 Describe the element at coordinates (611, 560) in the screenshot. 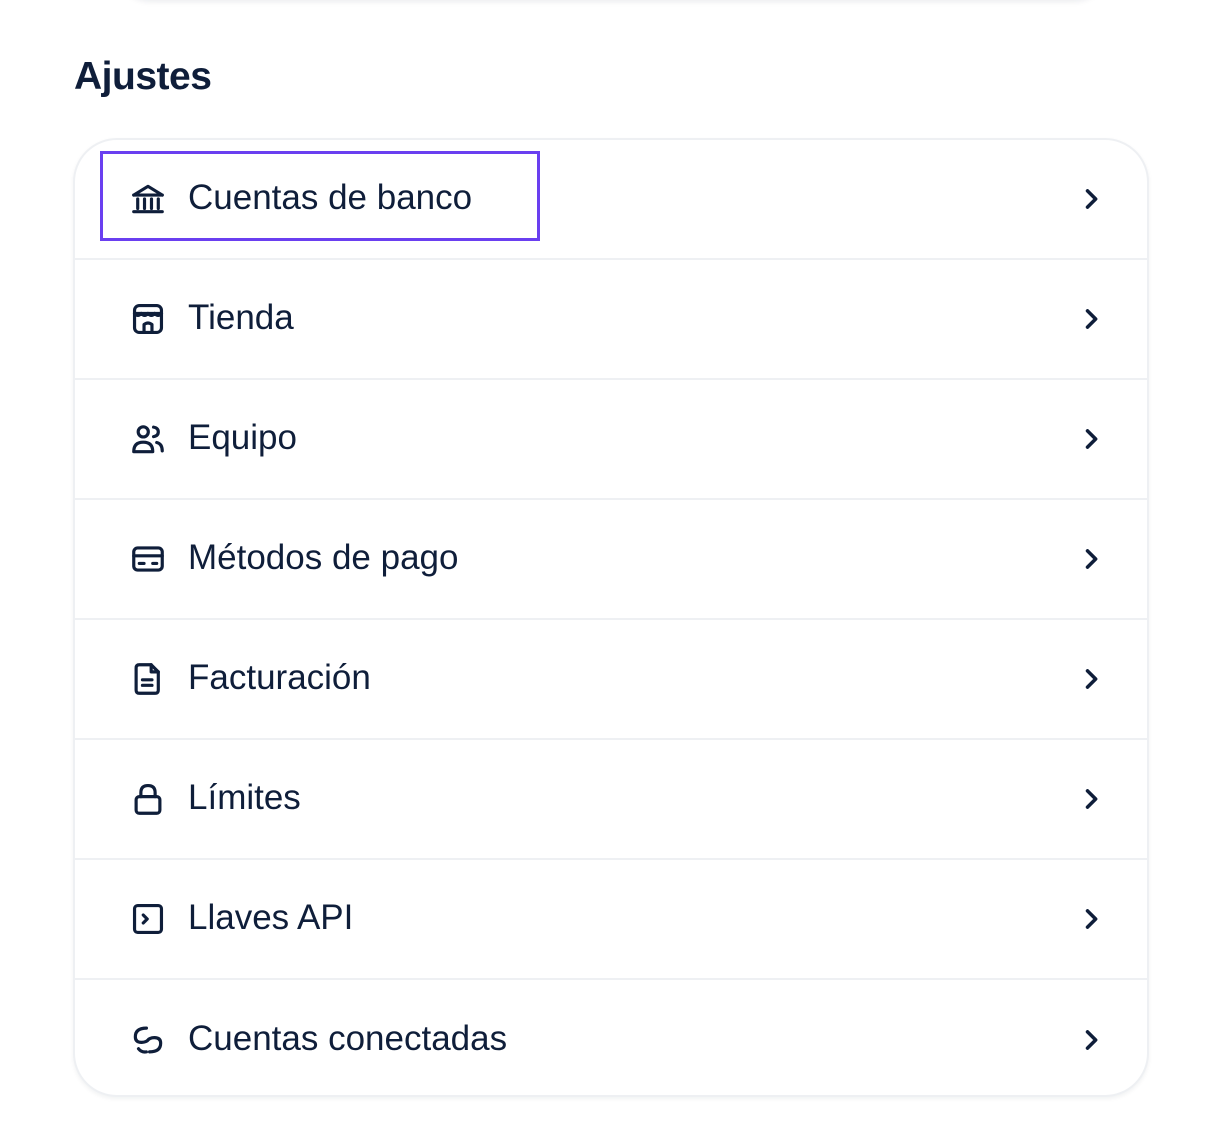

I see `settings-item-payment-methods: Métodos de pago` at that location.